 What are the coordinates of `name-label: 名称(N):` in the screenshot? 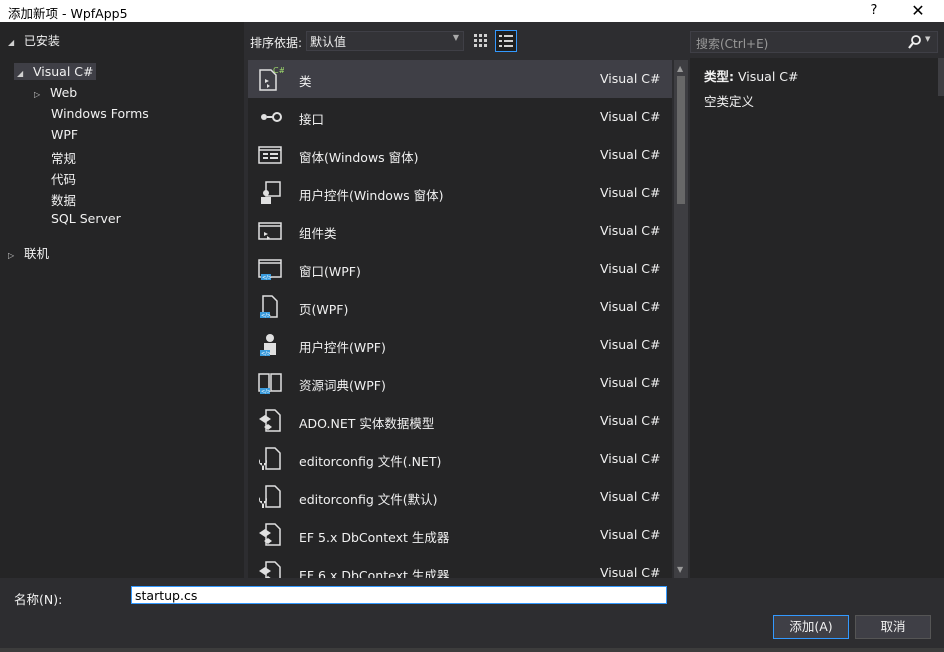 It's located at (38, 599).